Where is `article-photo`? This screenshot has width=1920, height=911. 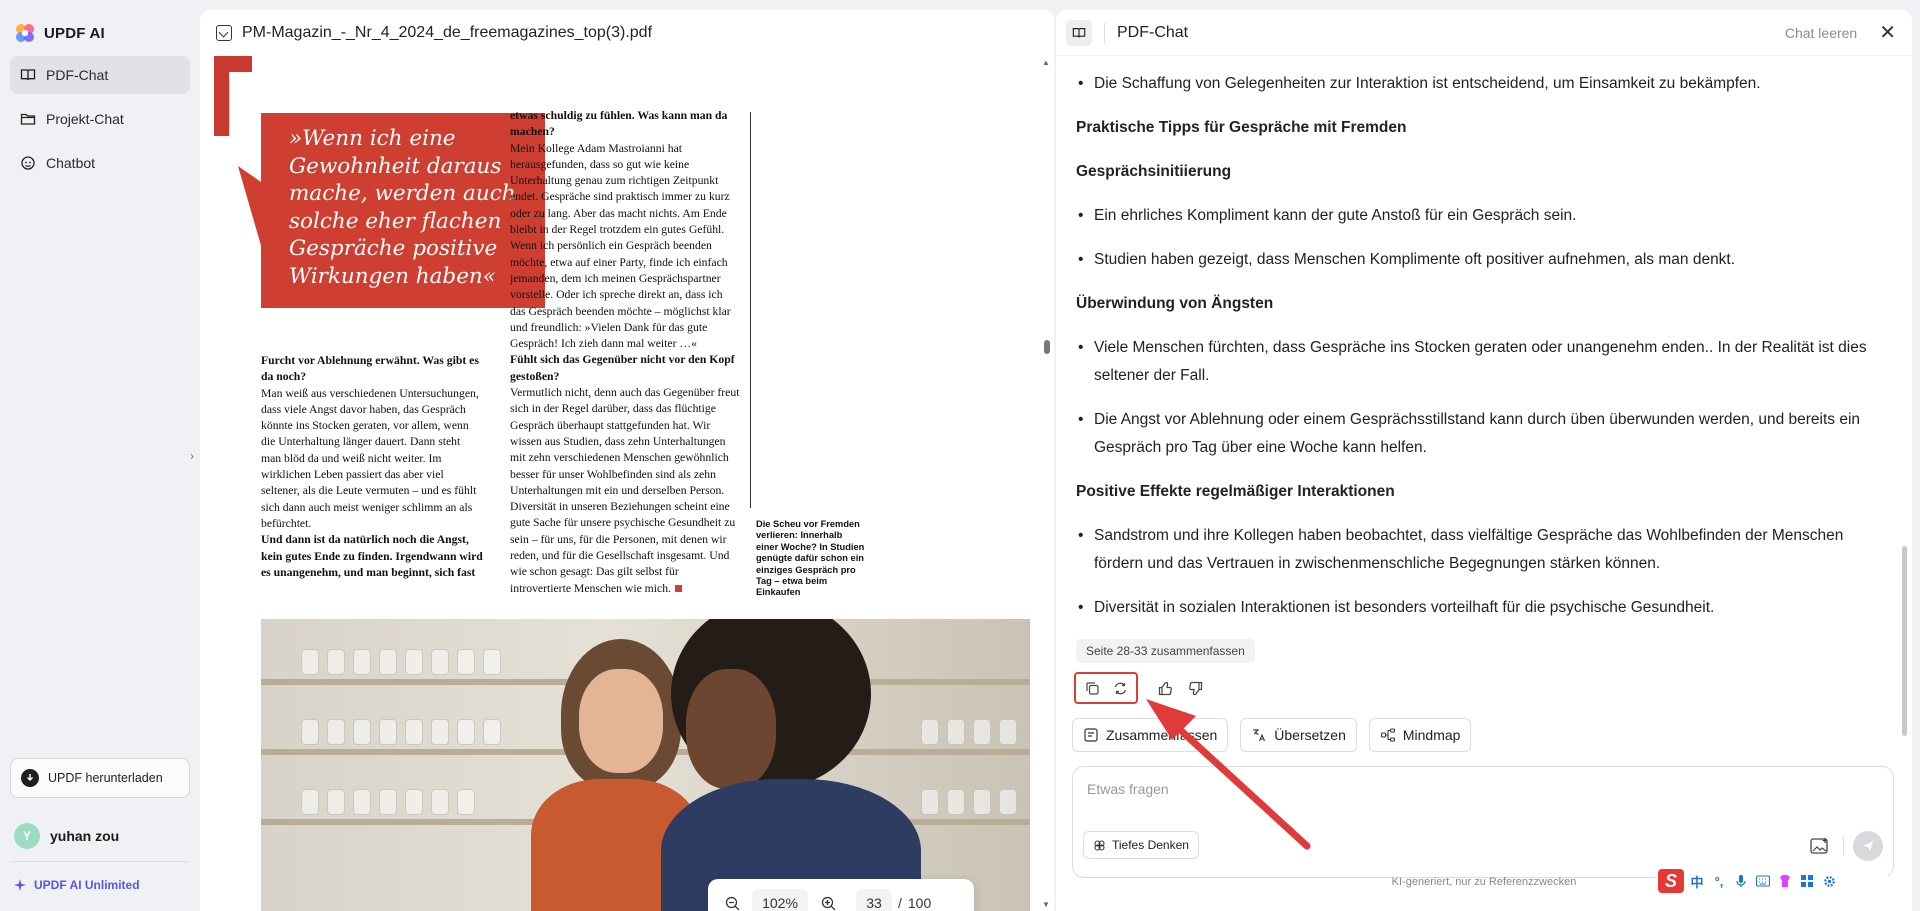 article-photo is located at coordinates (645, 765).